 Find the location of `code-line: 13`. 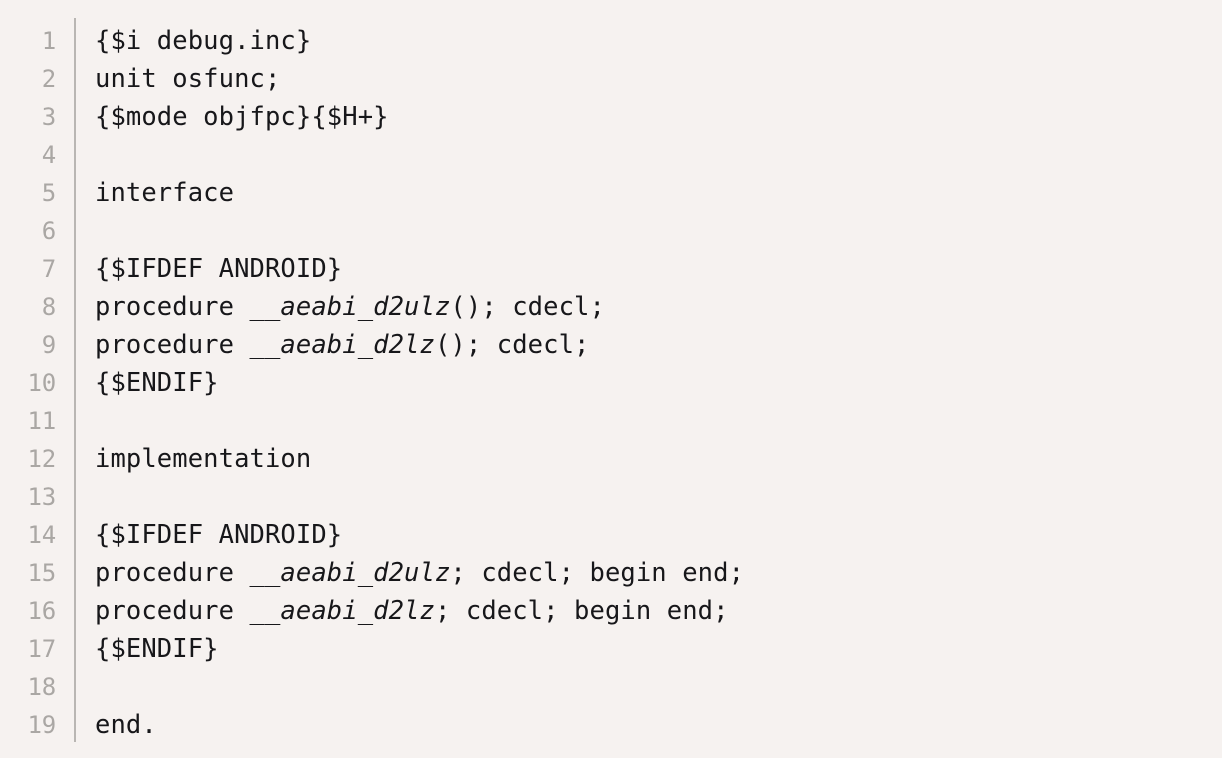

code-line: 13 is located at coordinates (611, 497).